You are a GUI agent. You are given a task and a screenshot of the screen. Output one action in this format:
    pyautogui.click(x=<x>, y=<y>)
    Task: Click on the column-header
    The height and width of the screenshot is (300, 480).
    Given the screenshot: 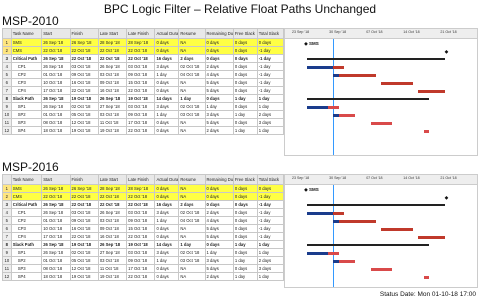 What is the action you would take?
    pyautogui.click(x=7, y=33)
    